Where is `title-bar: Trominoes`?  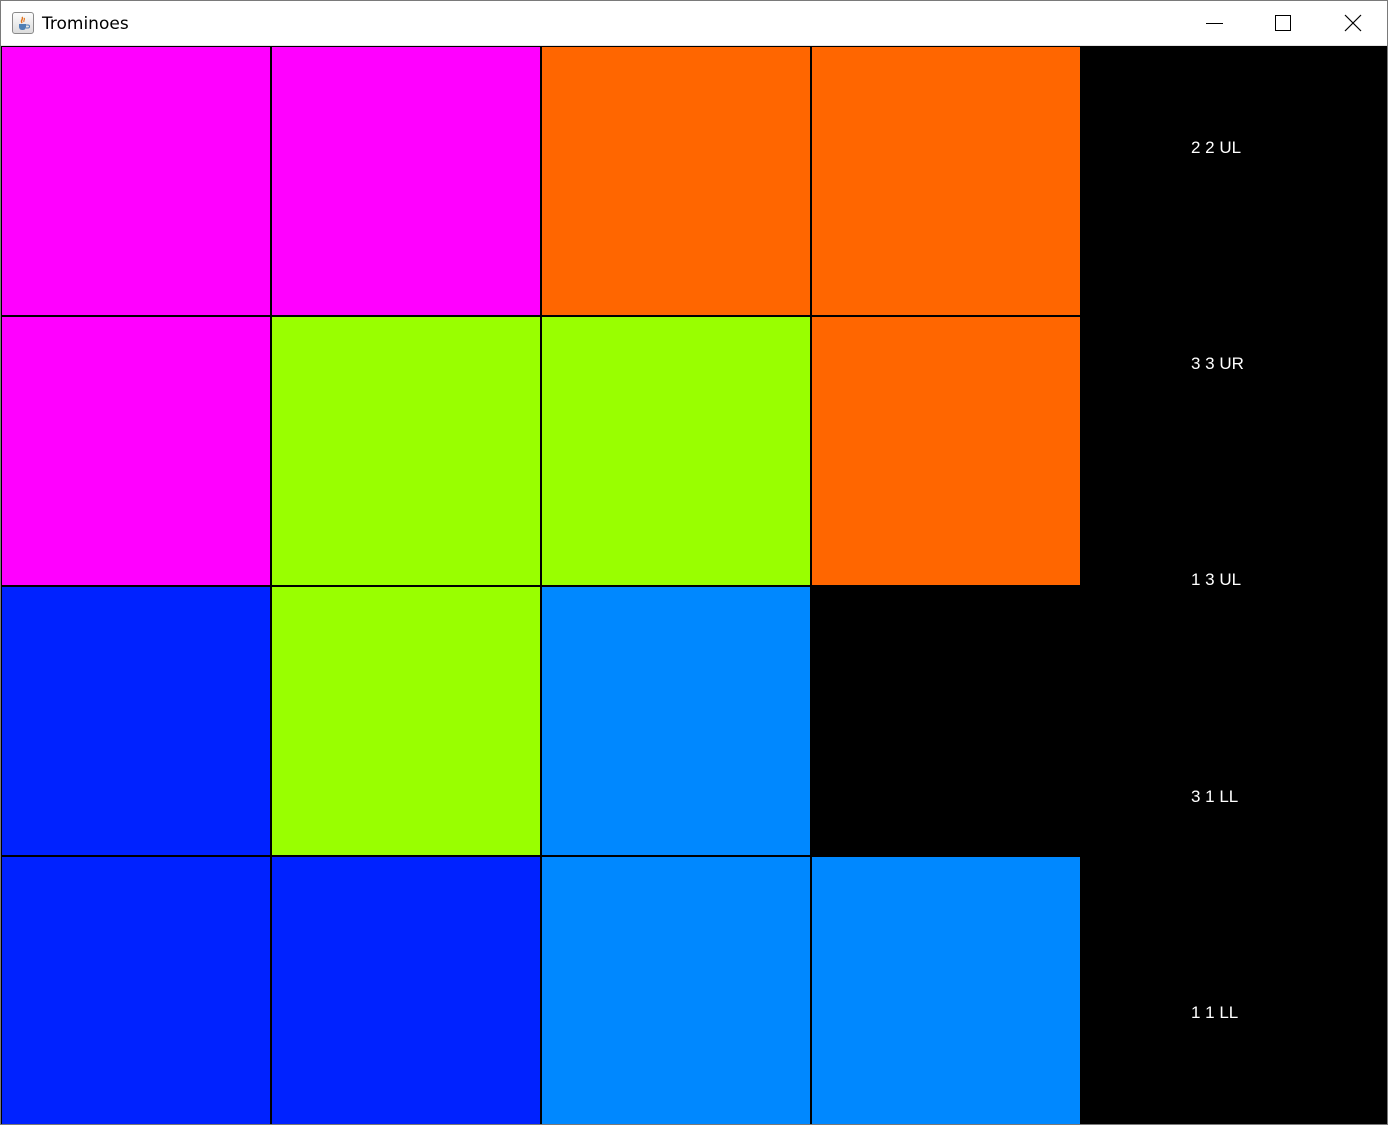
title-bar: Trominoes is located at coordinates (694, 23).